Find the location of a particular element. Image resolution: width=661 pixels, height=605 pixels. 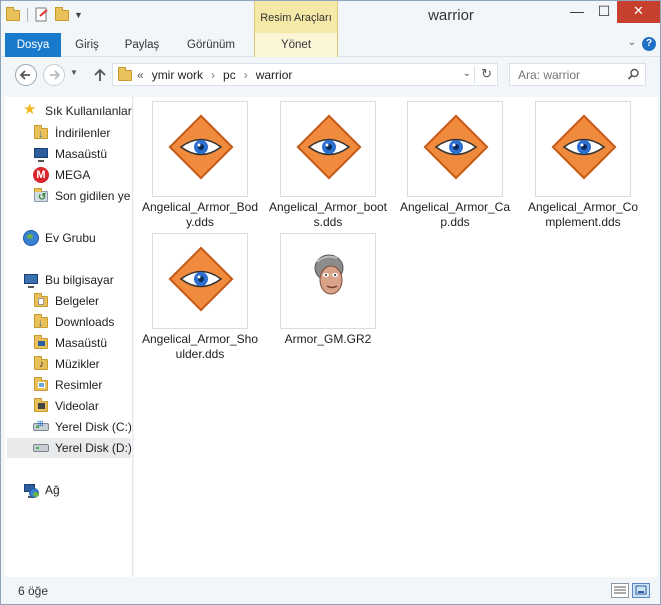

details-view-button is located at coordinates (620, 590).